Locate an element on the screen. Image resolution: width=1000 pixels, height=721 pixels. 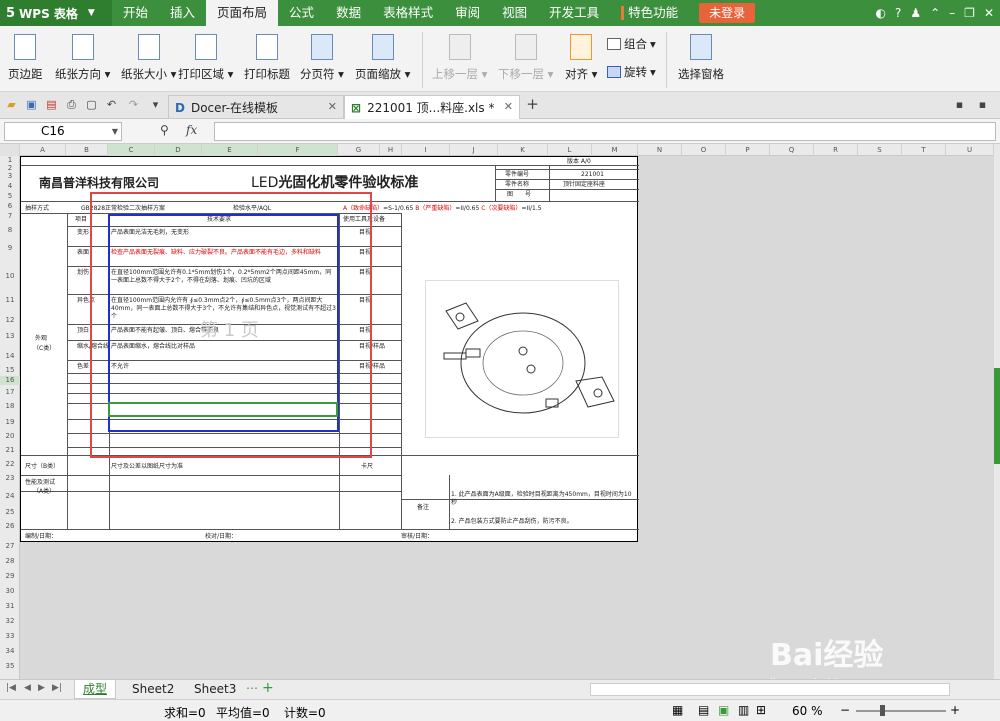
row-header: 30 is located at coordinates (10, 591).